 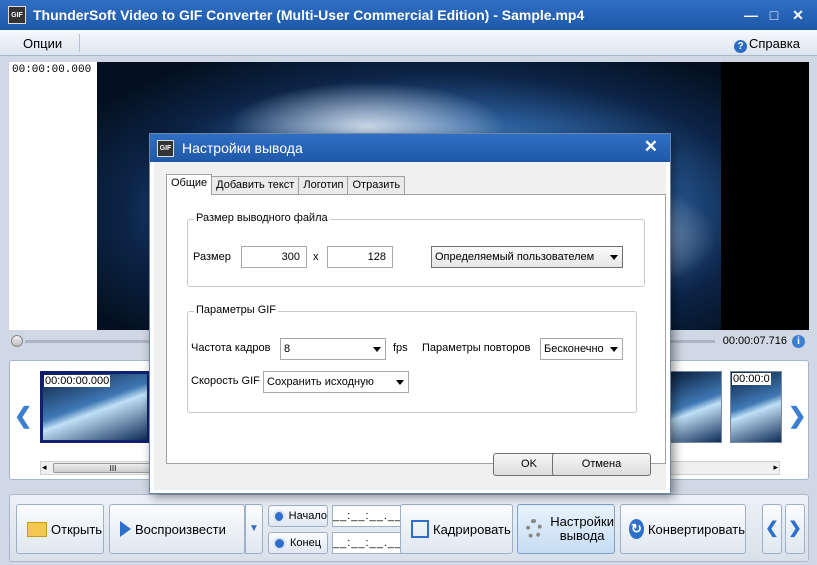 I want to click on start-button: Начало, so click(x=298, y=516).